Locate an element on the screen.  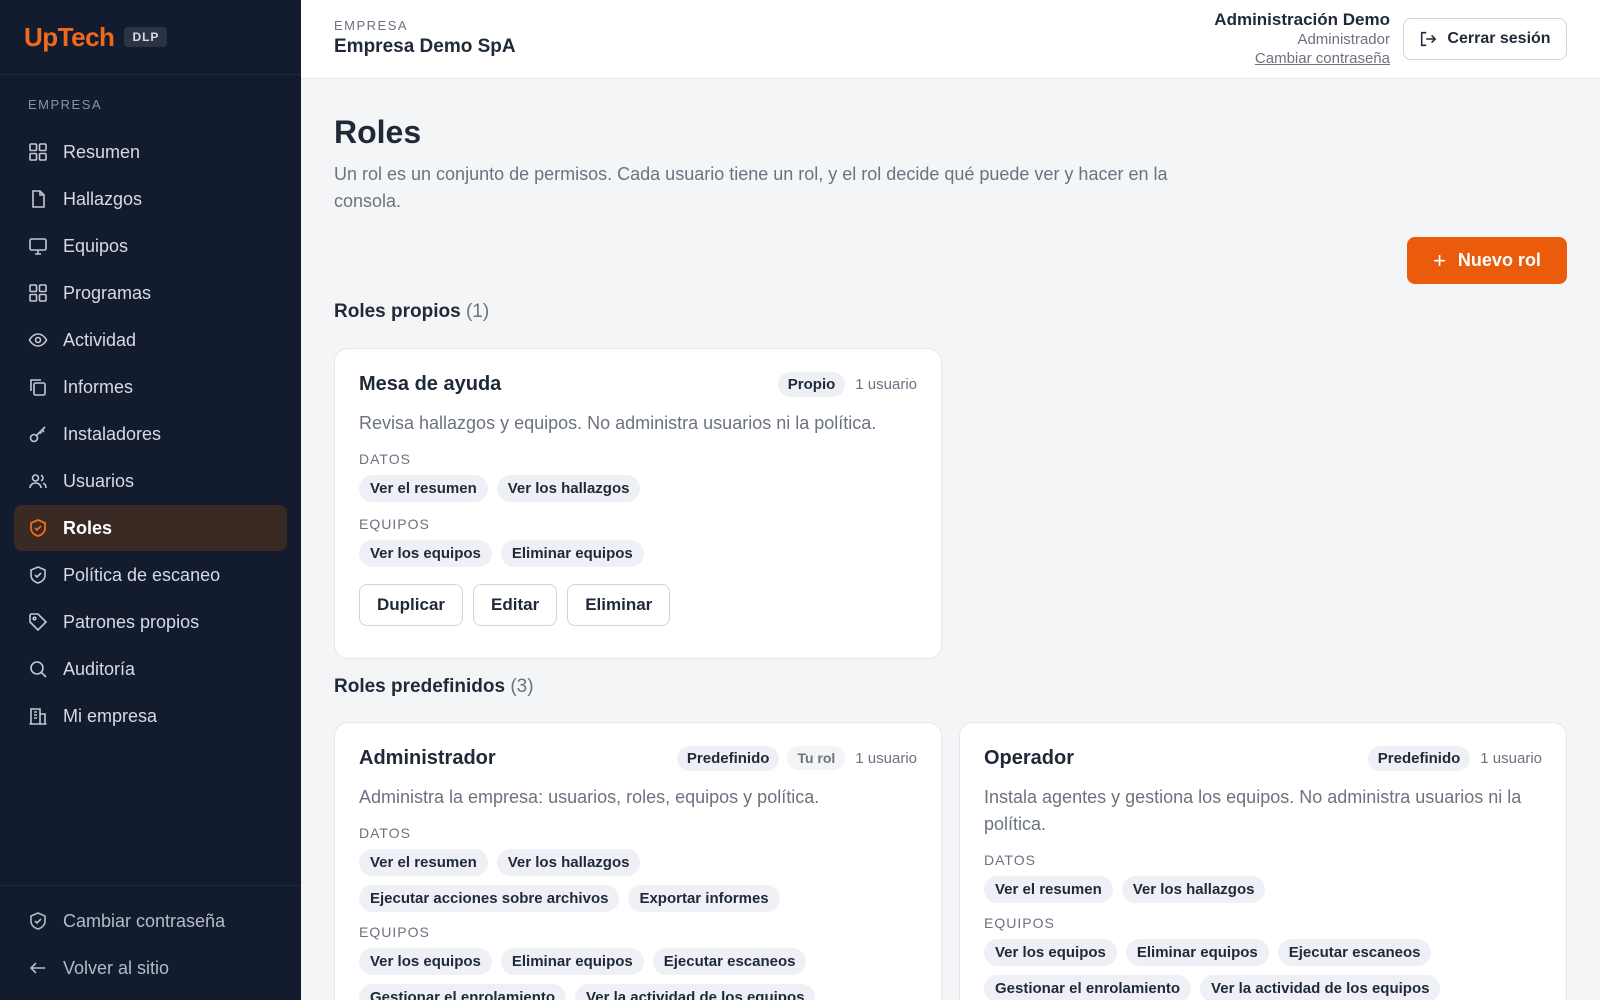
sidebar-item-patrones: Patrones propios is located at coordinates (150, 622).